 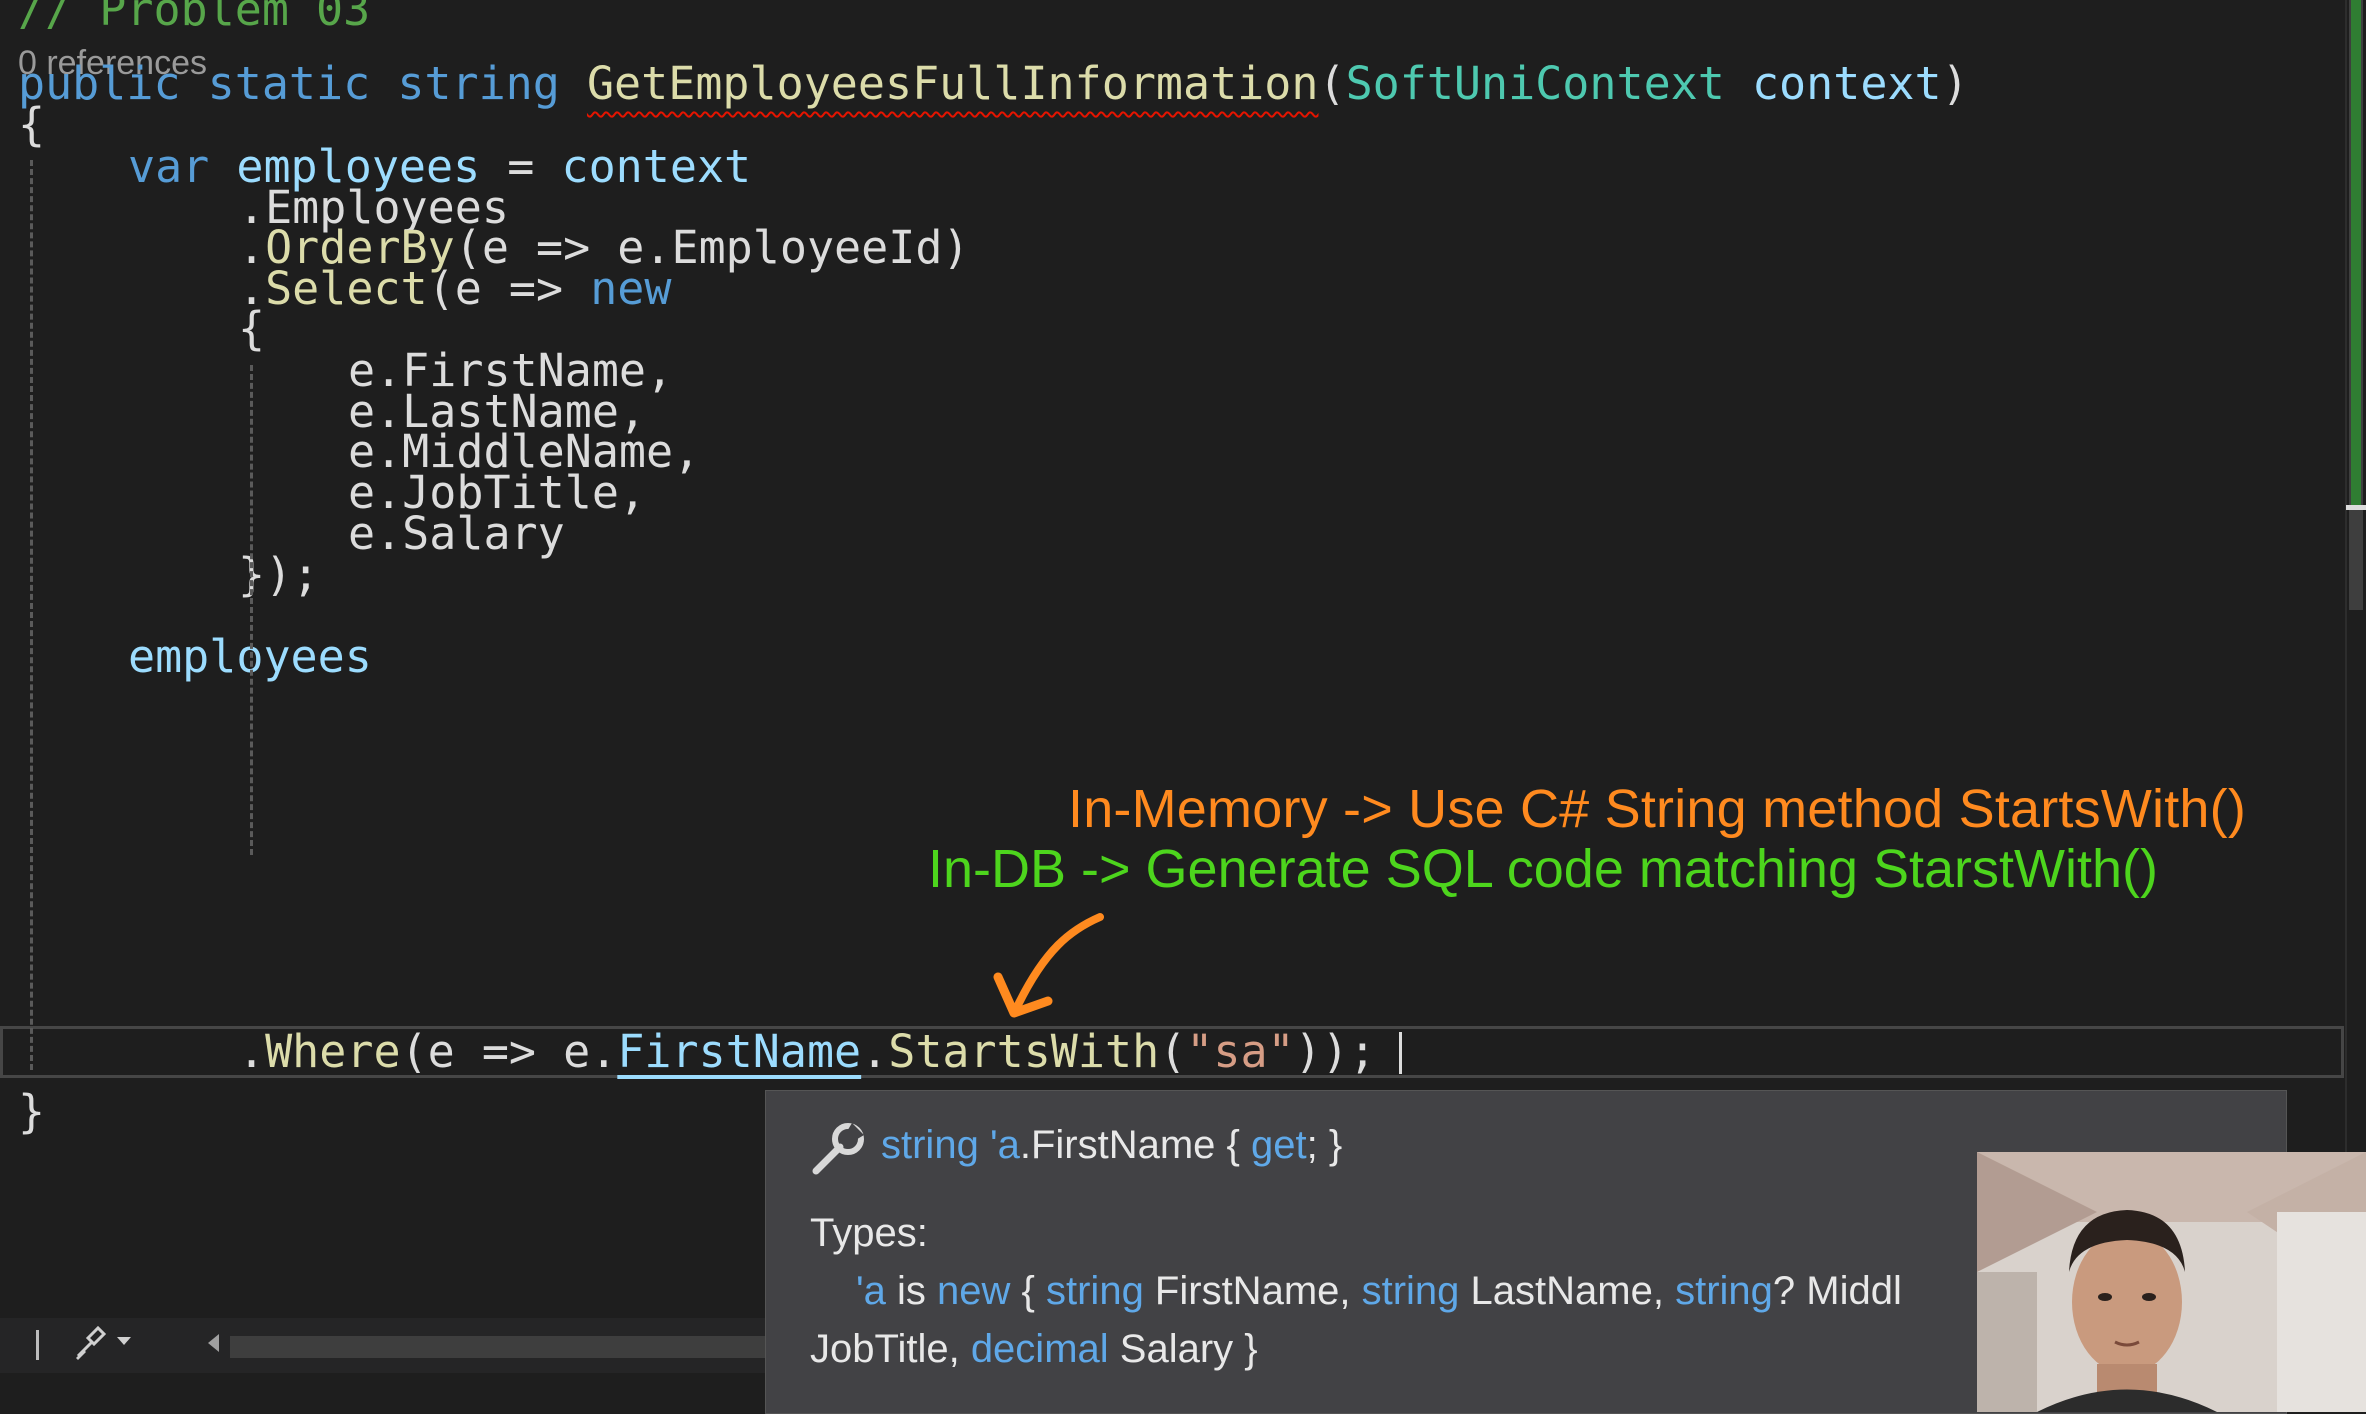 I want to click on var-context: context, so click(x=656, y=166).